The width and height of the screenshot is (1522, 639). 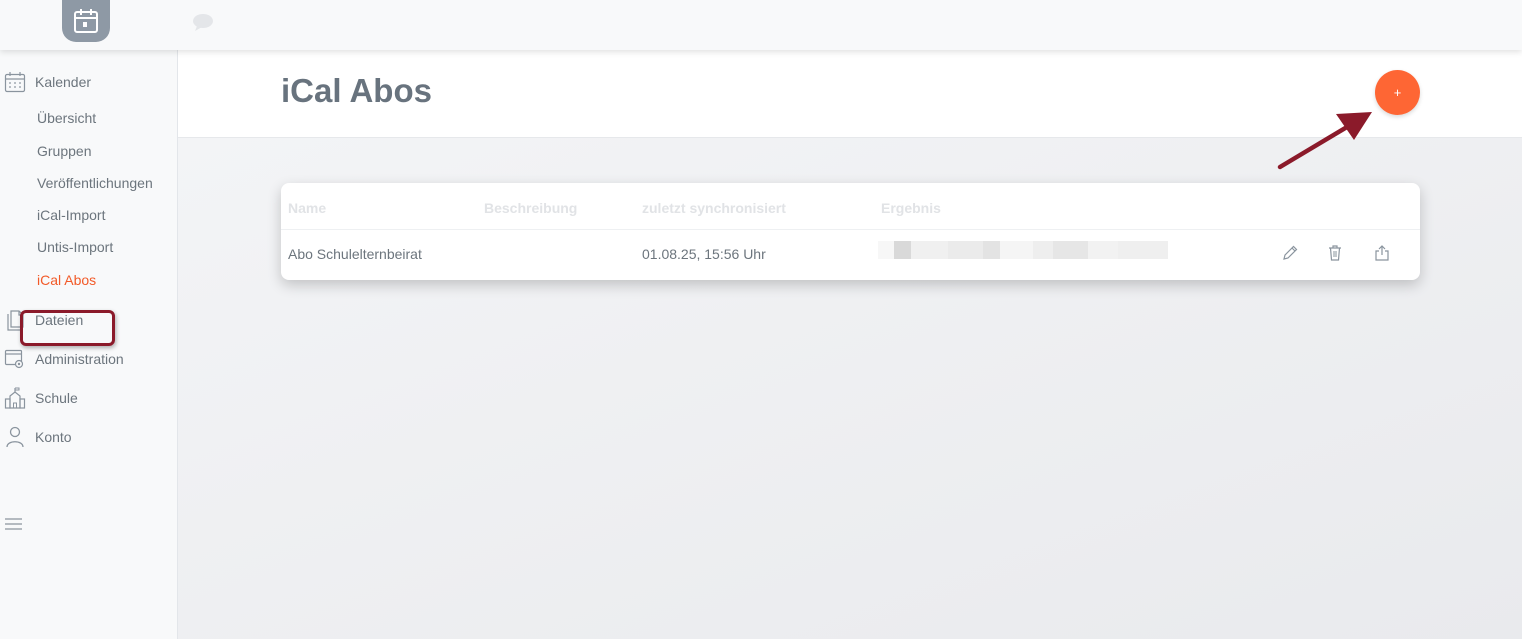 What do you see at coordinates (761, 25) in the screenshot?
I see `top-bar` at bounding box center [761, 25].